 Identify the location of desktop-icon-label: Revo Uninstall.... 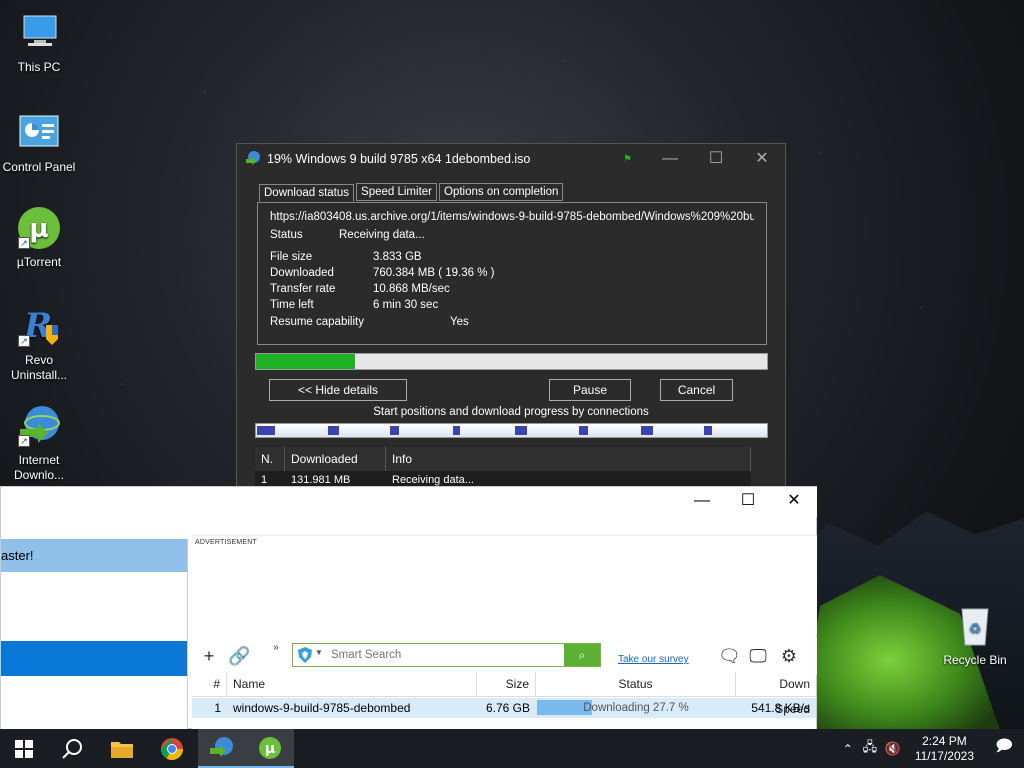
(39, 367).